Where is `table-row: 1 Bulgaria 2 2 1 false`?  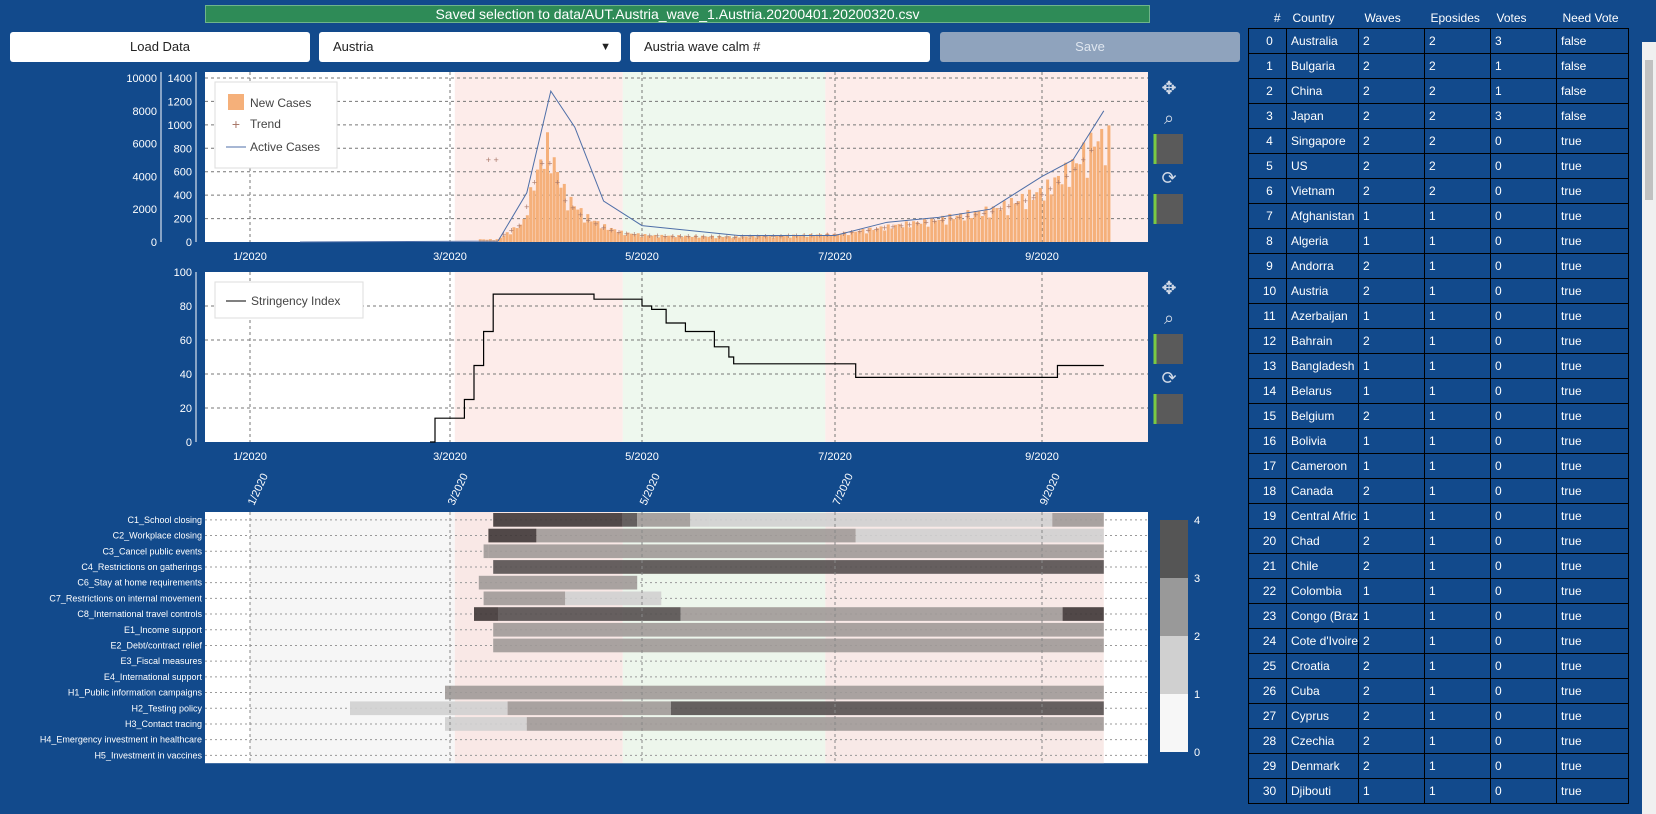 table-row: 1 Bulgaria 2 2 1 false is located at coordinates (1438, 65).